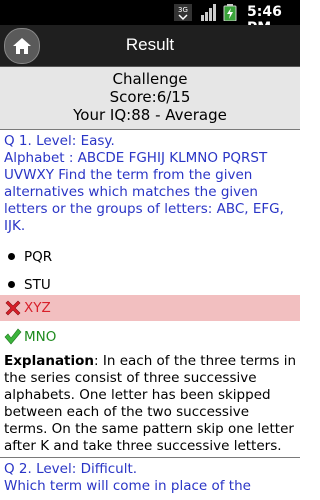  What do you see at coordinates (71, 469) in the screenshot?
I see `question-heading: Q 2. Level: Difficult.` at bounding box center [71, 469].